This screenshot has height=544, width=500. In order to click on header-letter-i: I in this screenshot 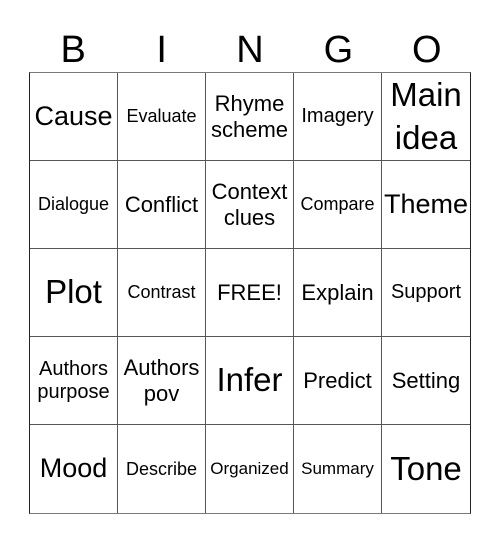, I will do `click(161, 50)`.